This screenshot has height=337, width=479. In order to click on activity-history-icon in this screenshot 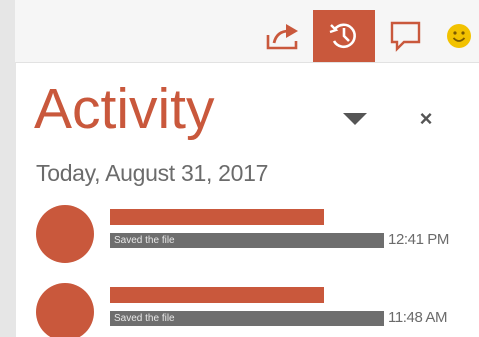, I will do `click(342, 36)`.